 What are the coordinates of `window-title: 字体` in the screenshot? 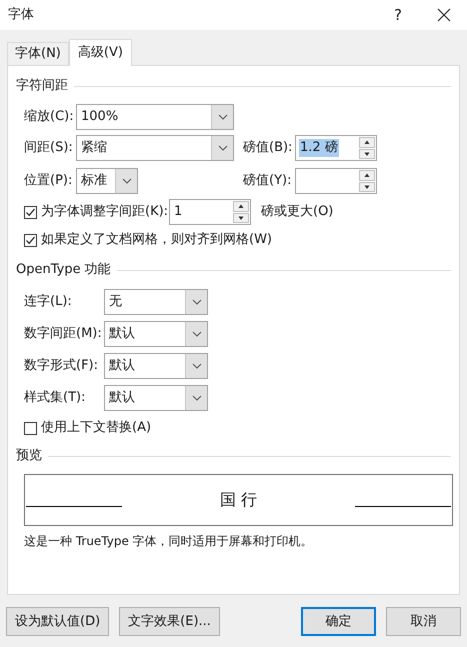 It's located at (21, 15).